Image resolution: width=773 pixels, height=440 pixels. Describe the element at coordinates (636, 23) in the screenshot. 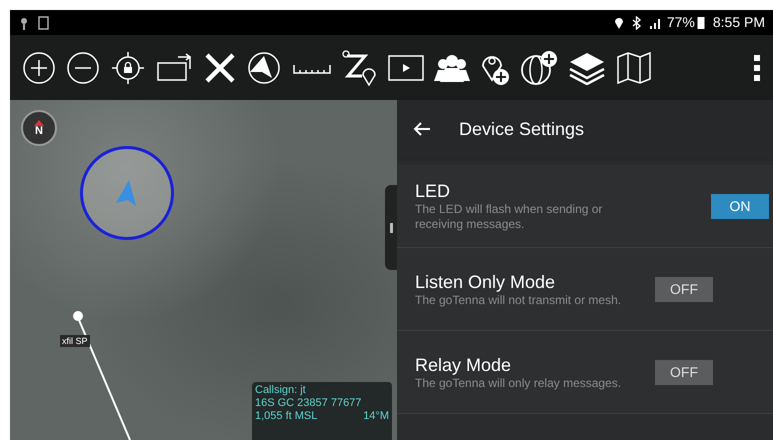

I see `bluetooth-icon` at that location.